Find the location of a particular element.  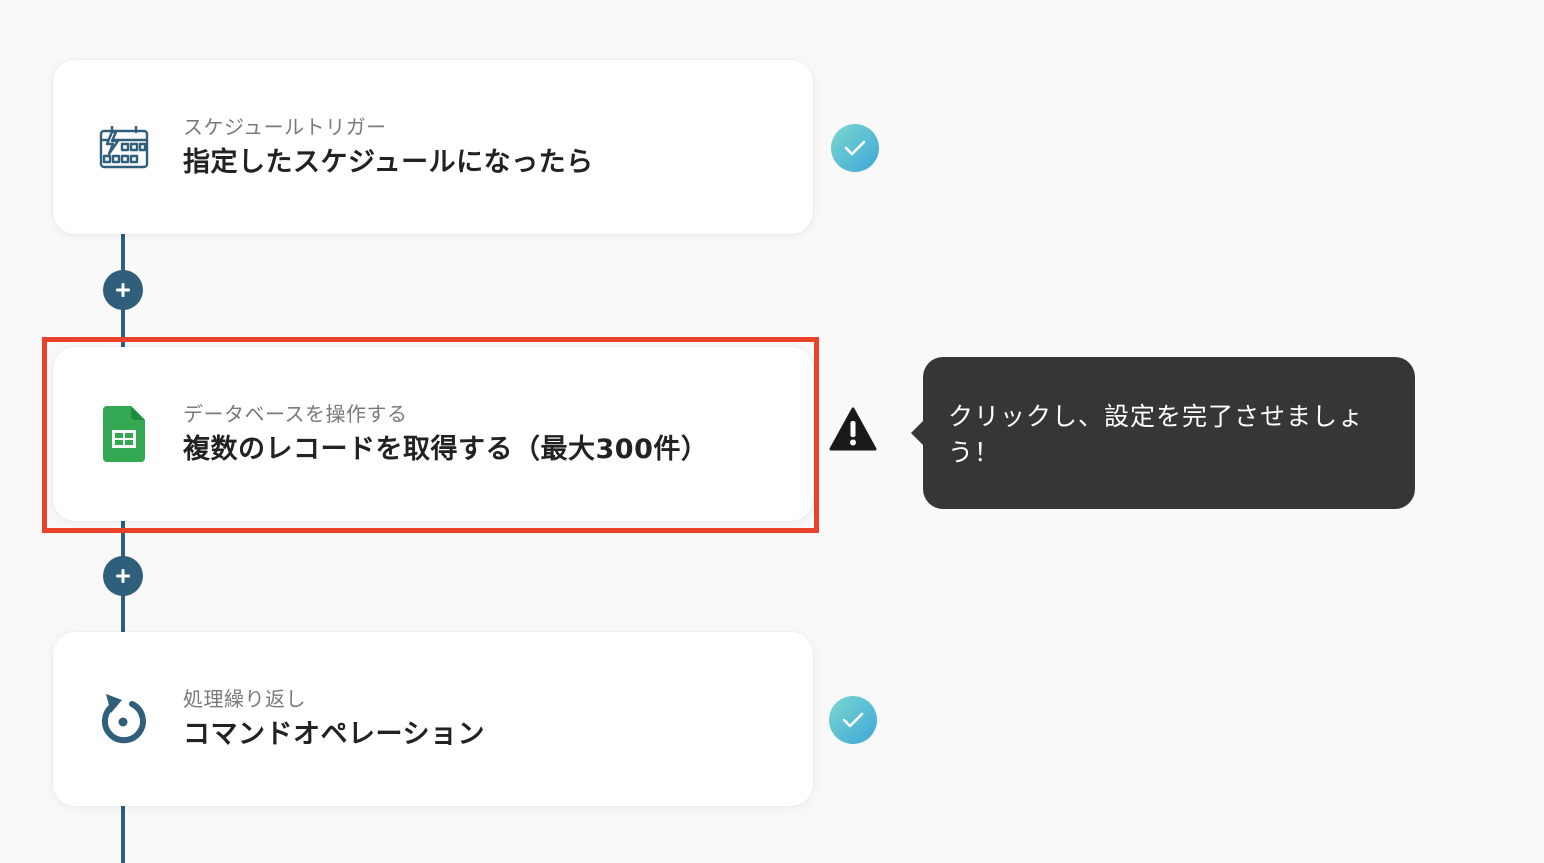

step-card-database-operation: データベースを操作する 複数のレコードを取得する（最大300件） is located at coordinates (433, 434).